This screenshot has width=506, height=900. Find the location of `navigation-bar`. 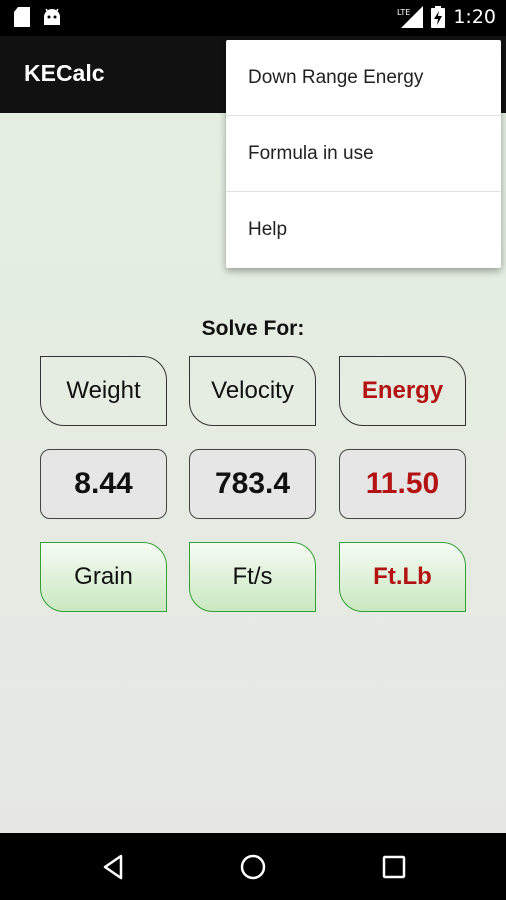

navigation-bar is located at coordinates (253, 866).